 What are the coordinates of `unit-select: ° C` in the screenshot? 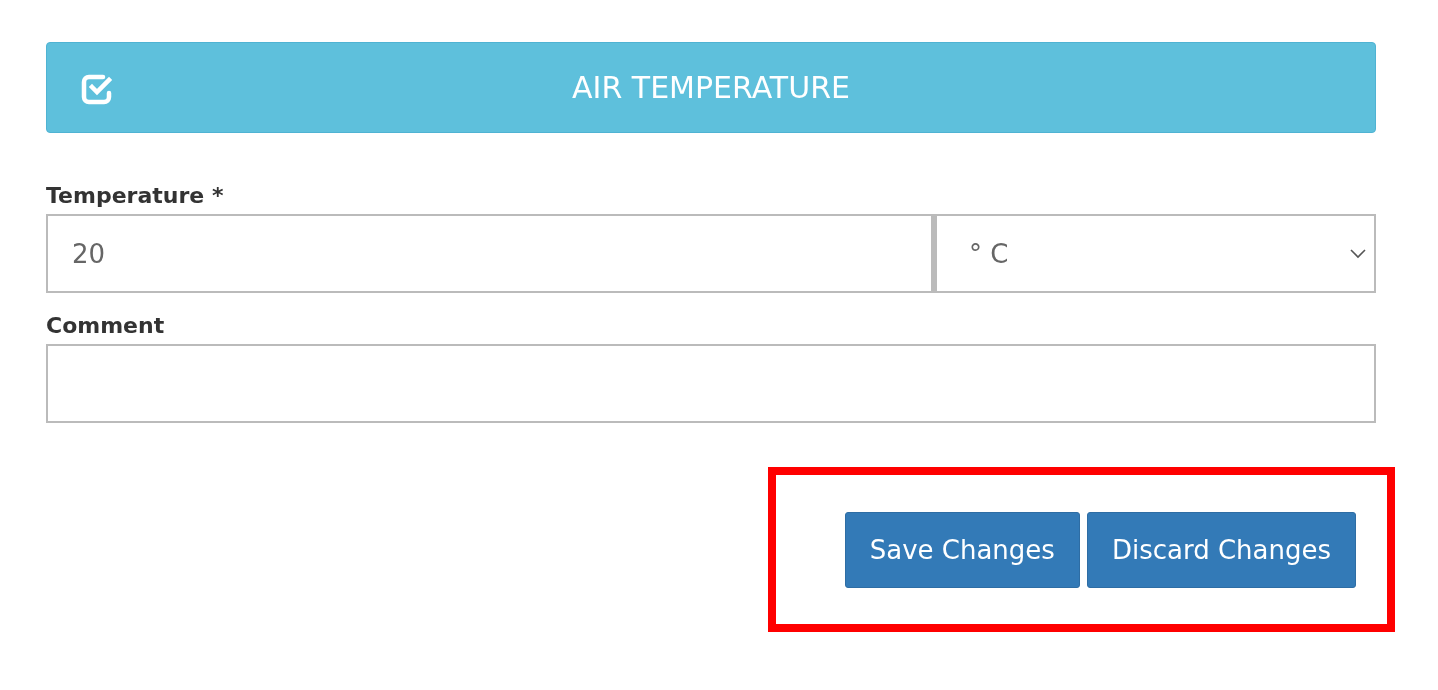 It's located at (1154, 253).